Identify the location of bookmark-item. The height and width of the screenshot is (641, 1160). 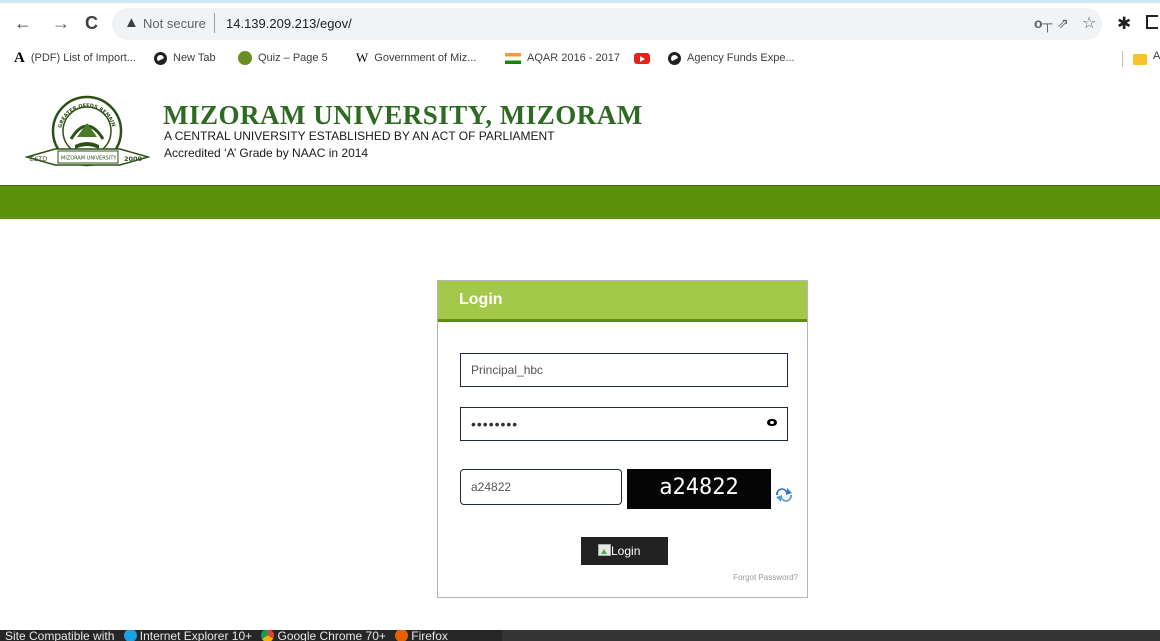
(645, 58).